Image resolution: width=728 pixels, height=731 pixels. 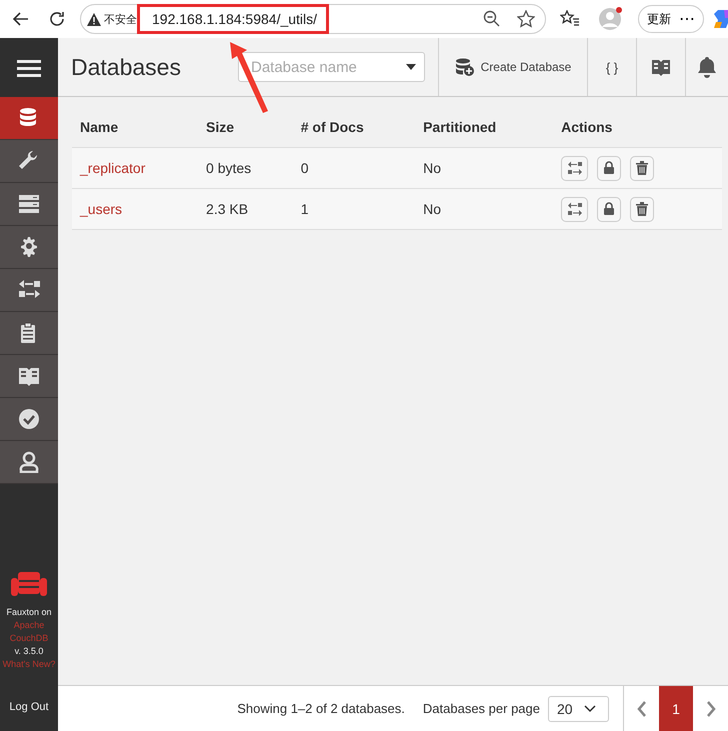 I want to click on column-header: Name, so click(x=135, y=127).